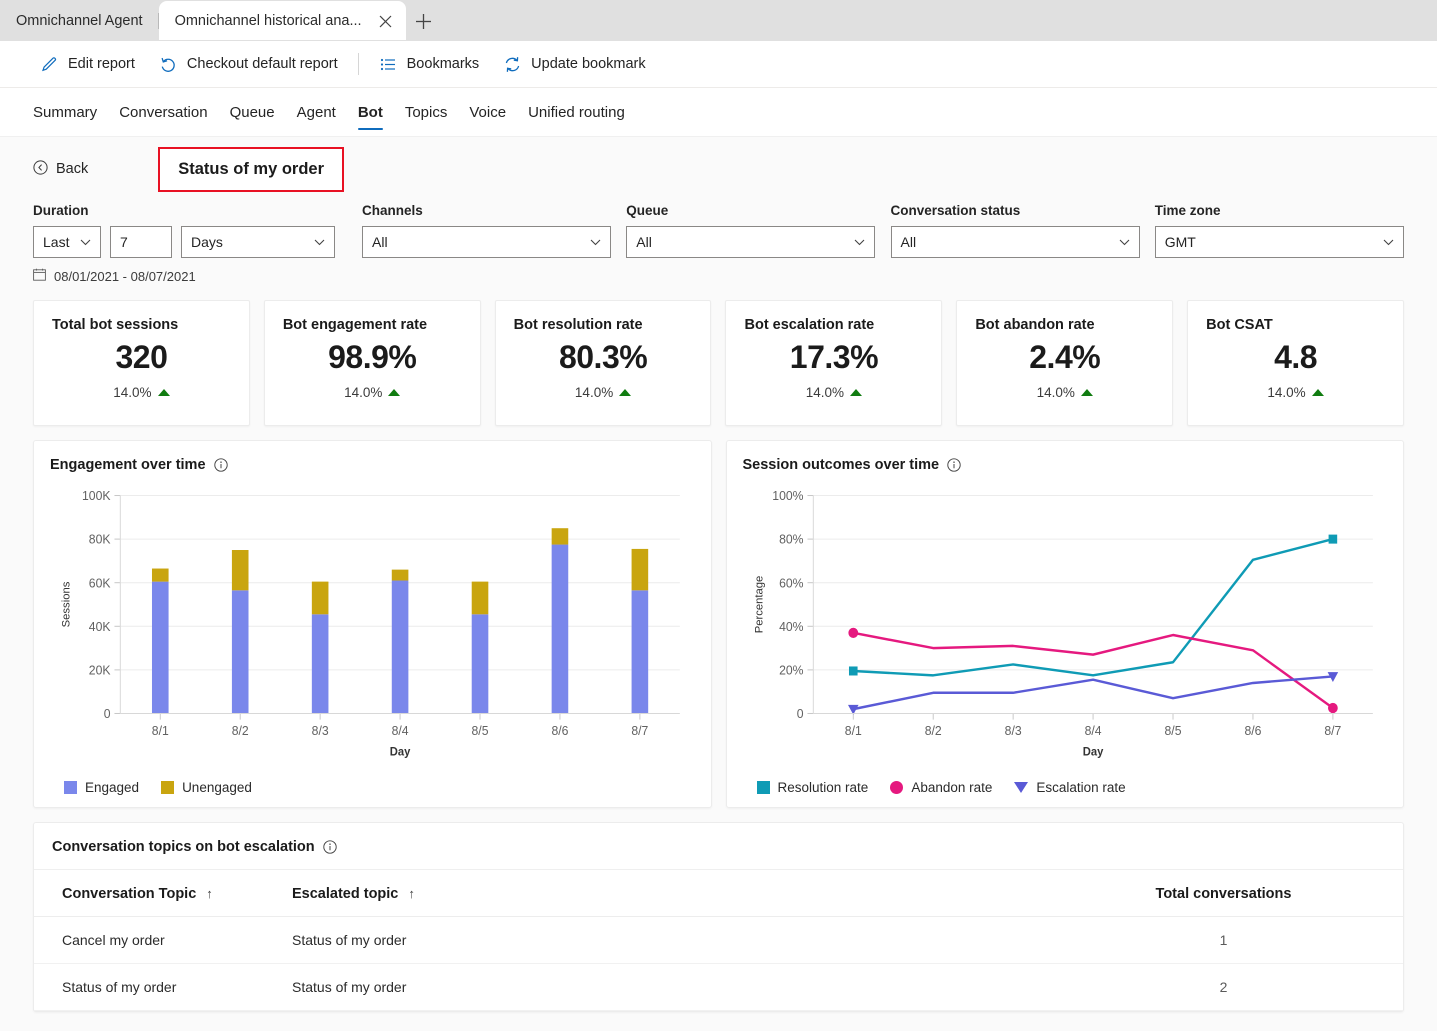  Describe the element at coordinates (240, 731) in the screenshot. I see `svg-text: 8/2` at that location.